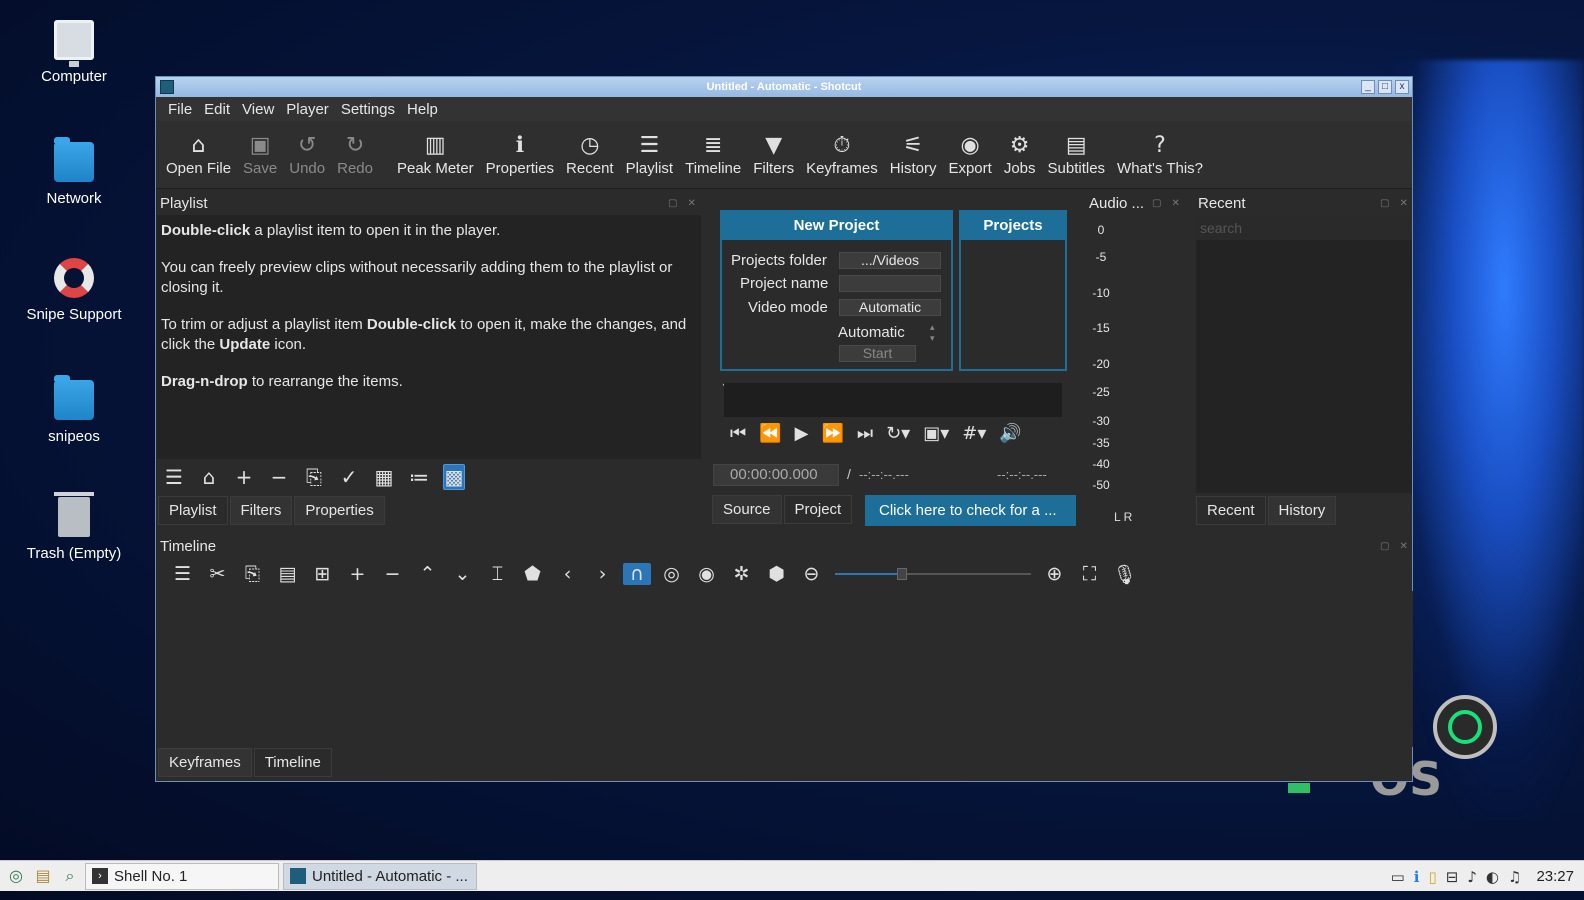 The width and height of the screenshot is (1584, 900). I want to click on tab-keyframes: Keyframes, so click(205, 762).